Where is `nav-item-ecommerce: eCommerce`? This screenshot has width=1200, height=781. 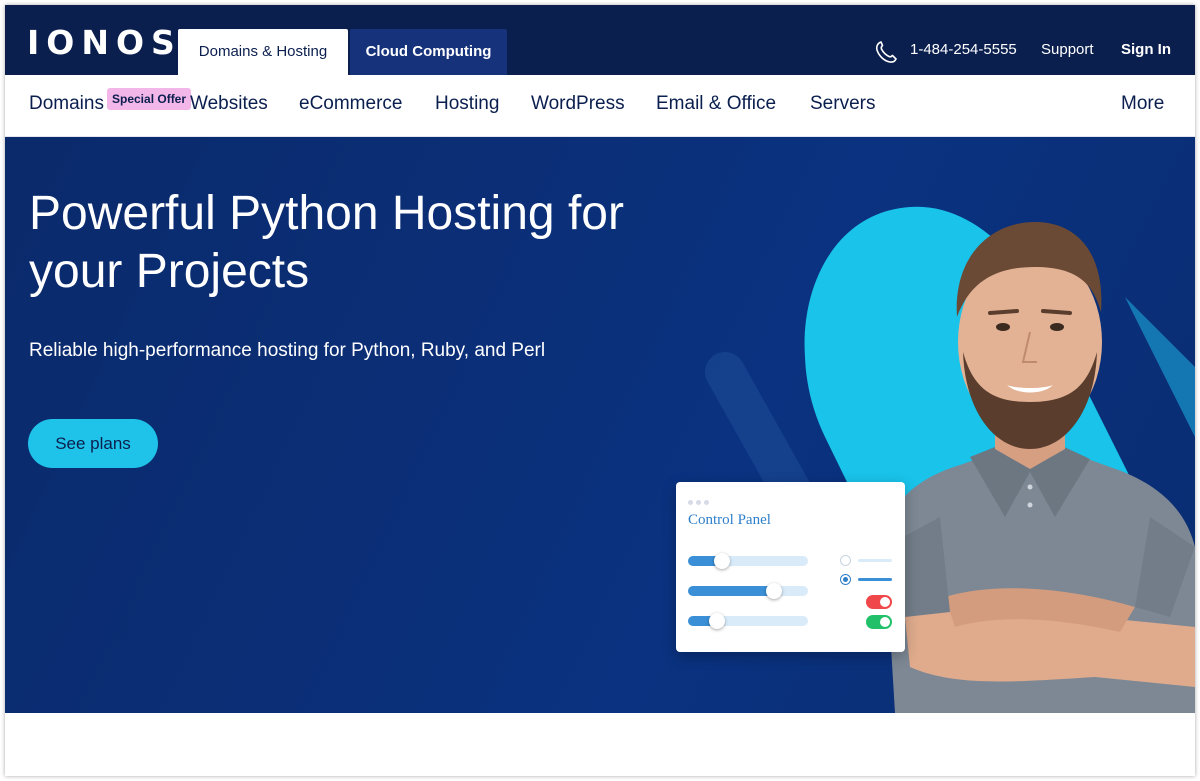
nav-item-ecommerce: eCommerce is located at coordinates (350, 104).